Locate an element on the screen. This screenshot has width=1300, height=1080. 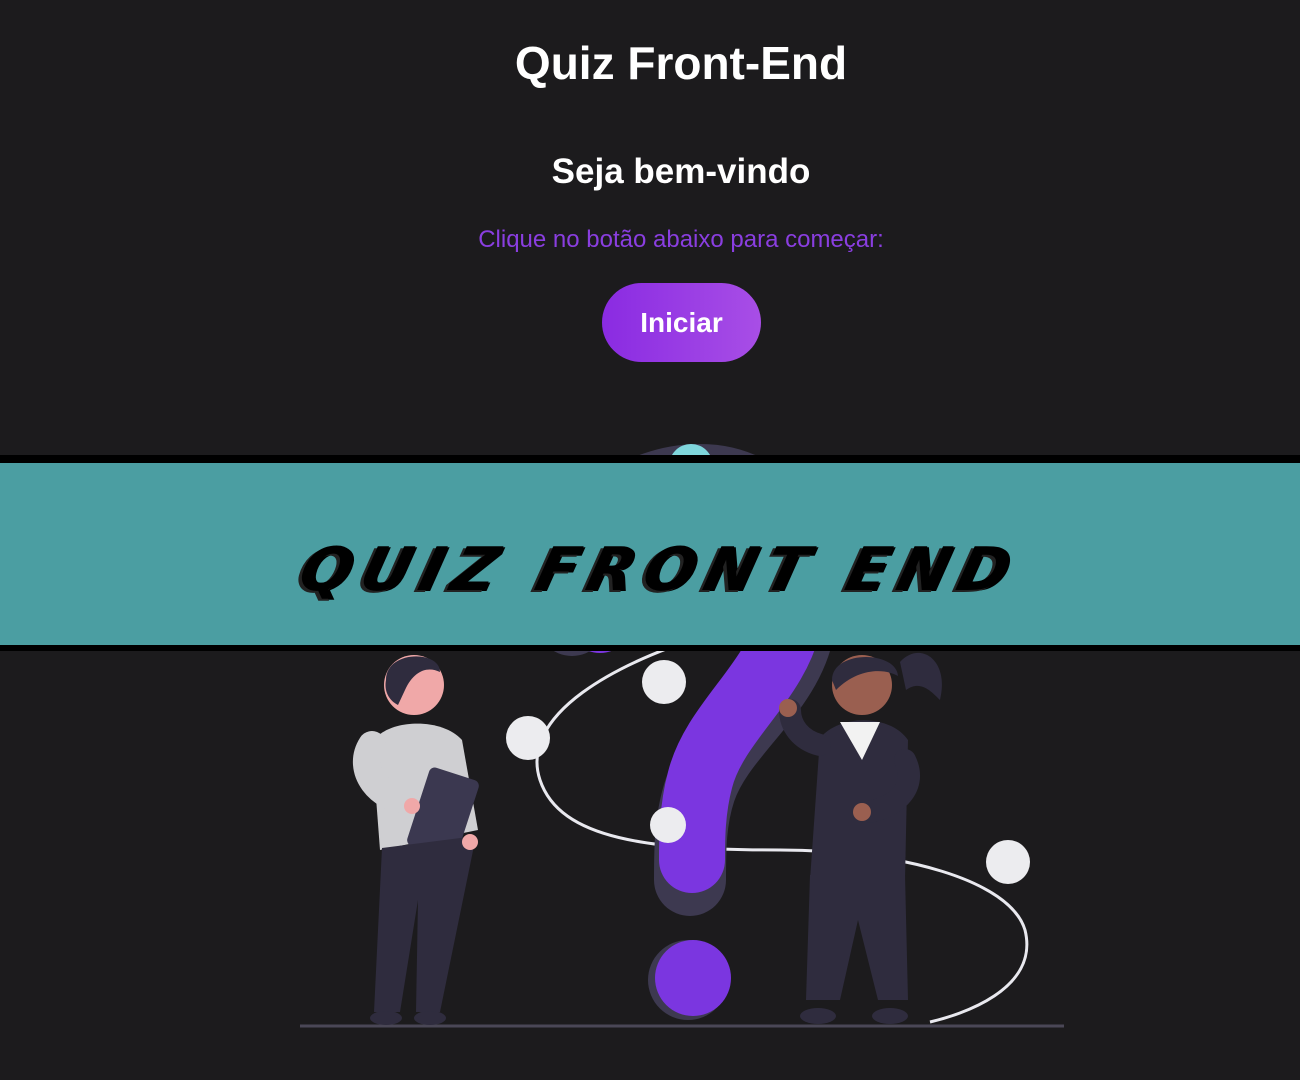
woman-figure is located at coordinates (860, 838).